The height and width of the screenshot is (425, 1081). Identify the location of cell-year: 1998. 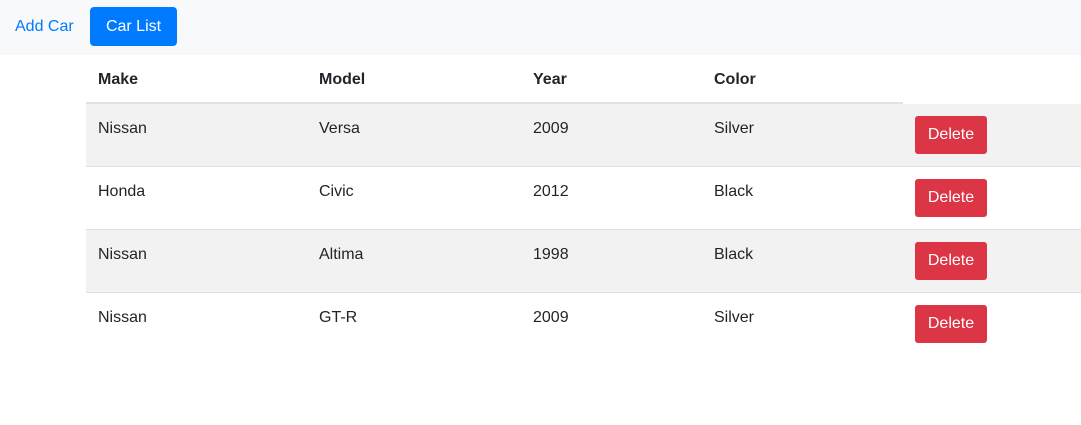
(551, 254).